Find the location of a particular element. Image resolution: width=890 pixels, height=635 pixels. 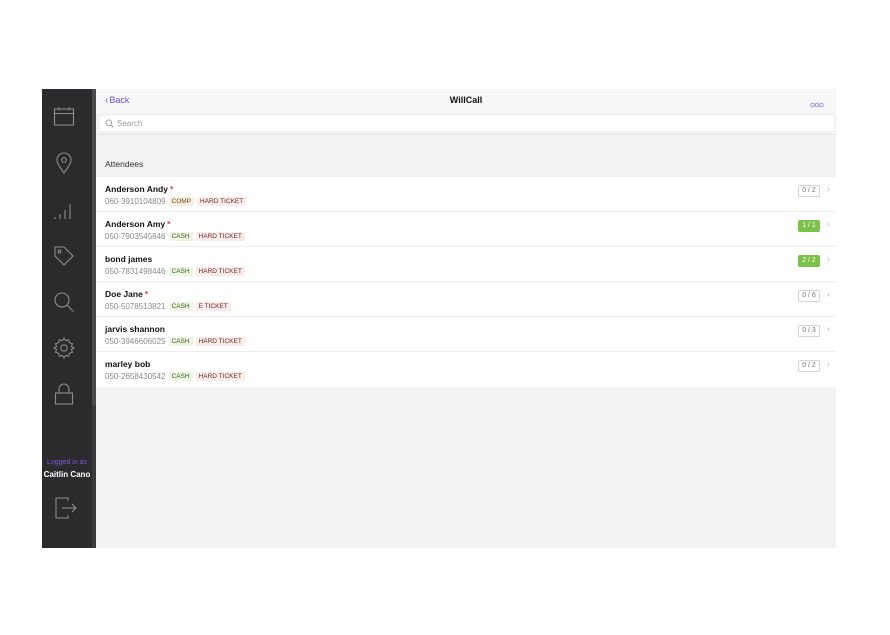

chevron-left-icon: ‹ is located at coordinates (107, 100).